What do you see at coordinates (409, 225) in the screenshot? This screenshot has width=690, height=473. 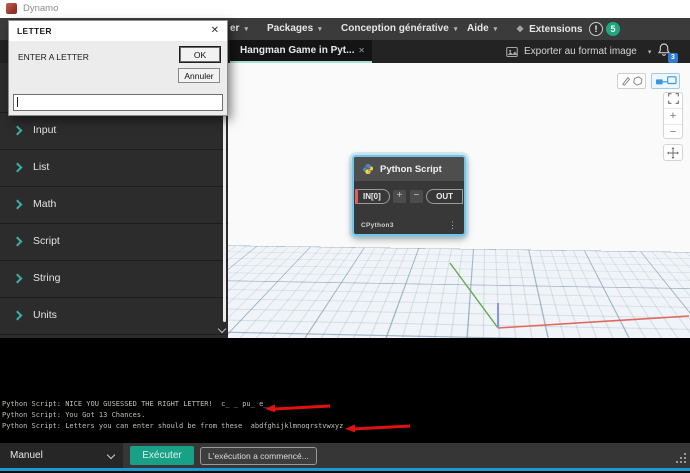 I see `node-footer: CPython3 ⋮` at bounding box center [409, 225].